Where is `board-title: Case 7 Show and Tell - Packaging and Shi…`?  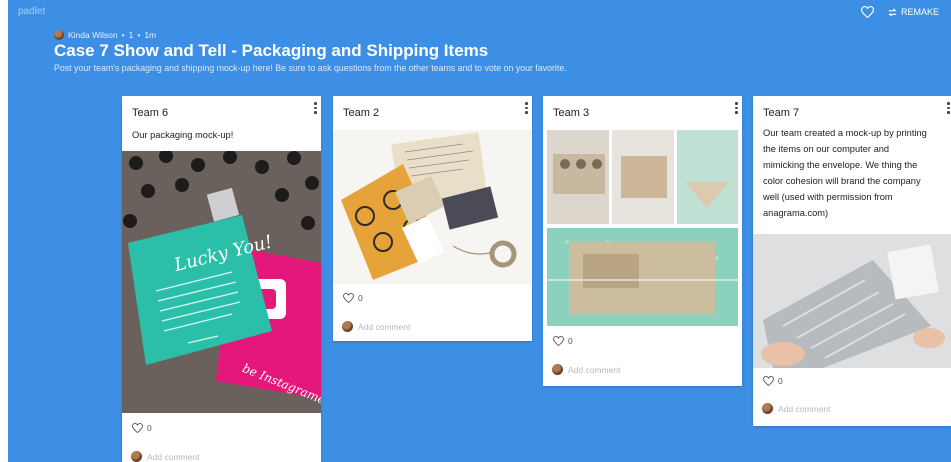 board-title: Case 7 Show and Tell - Packaging and Shi… is located at coordinates (271, 50).